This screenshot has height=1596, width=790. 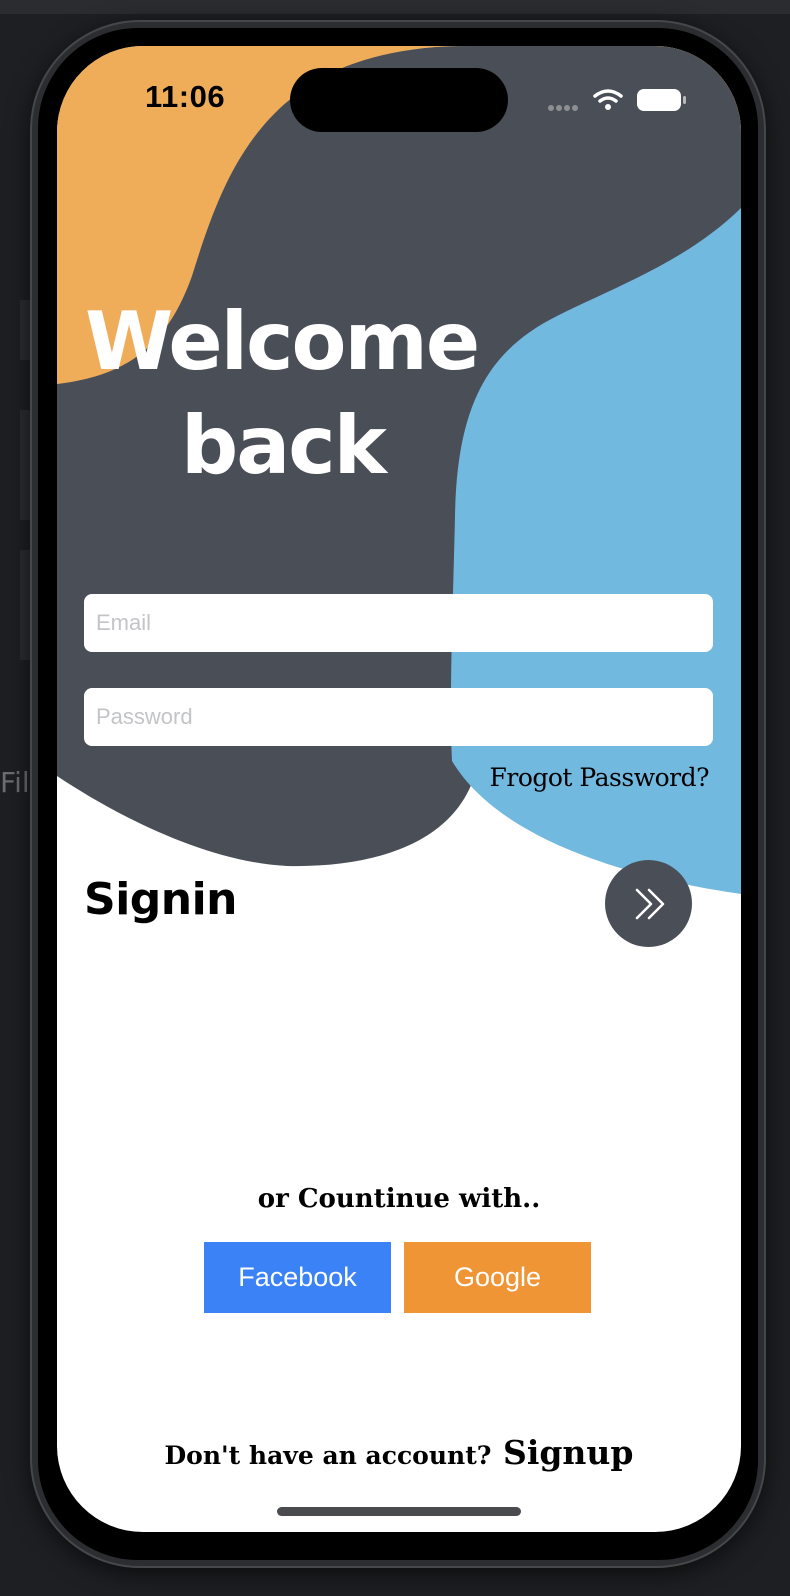 What do you see at coordinates (185, 96) in the screenshot?
I see `status-time: 11:06` at bounding box center [185, 96].